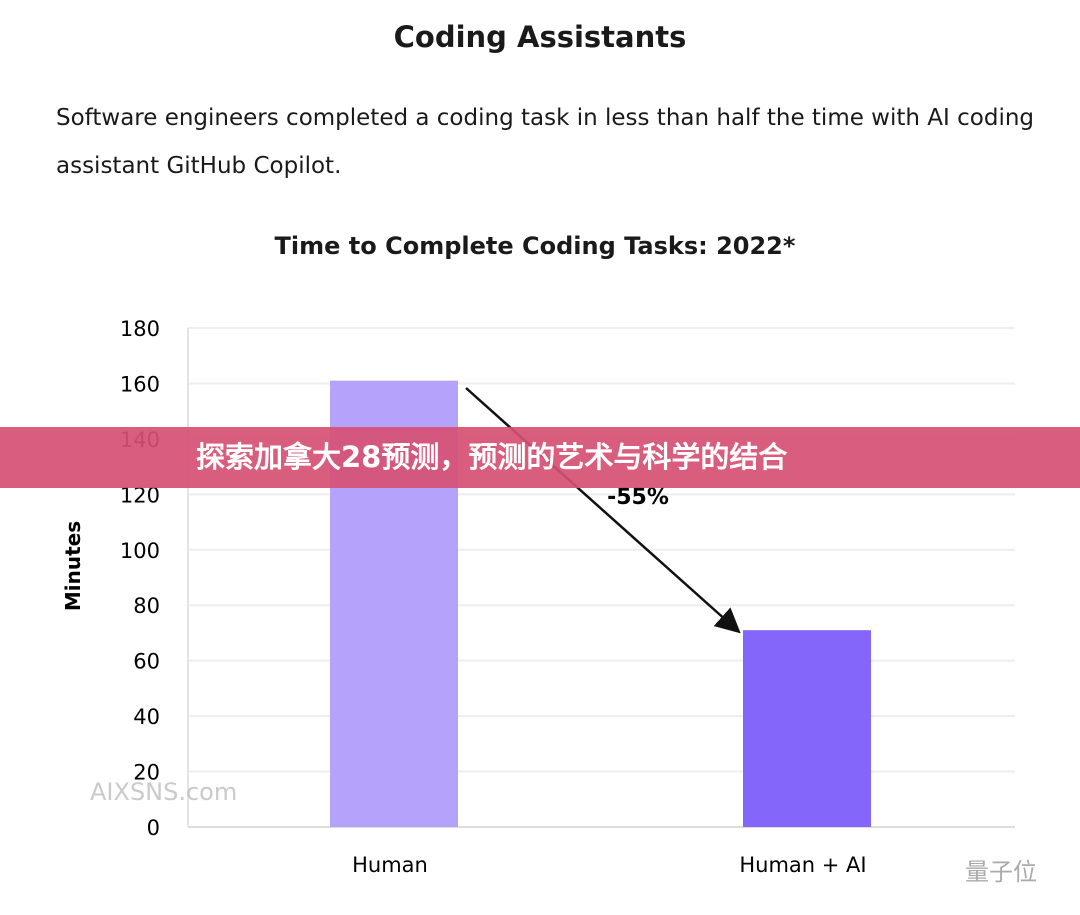 Image resolution: width=1080 pixels, height=915 pixels. Describe the element at coordinates (146, 606) in the screenshot. I see `y-tick-label: 80` at that location.